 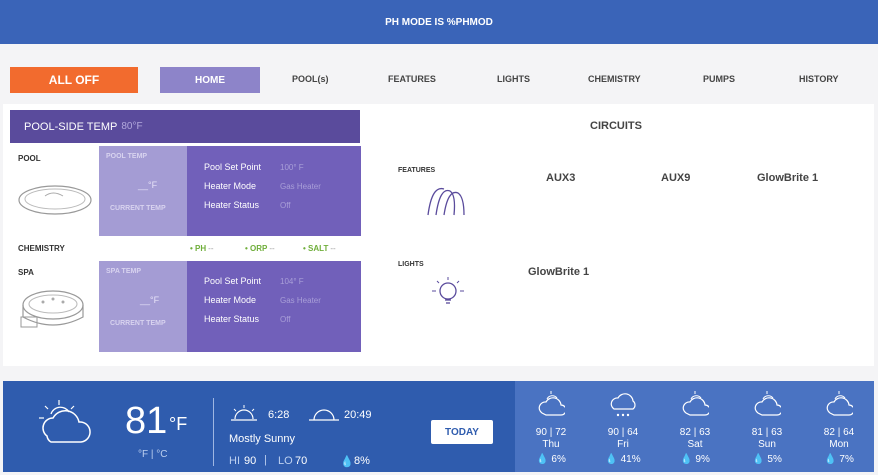 I want to click on tab-pumps: PUMPS, so click(x=719, y=79).